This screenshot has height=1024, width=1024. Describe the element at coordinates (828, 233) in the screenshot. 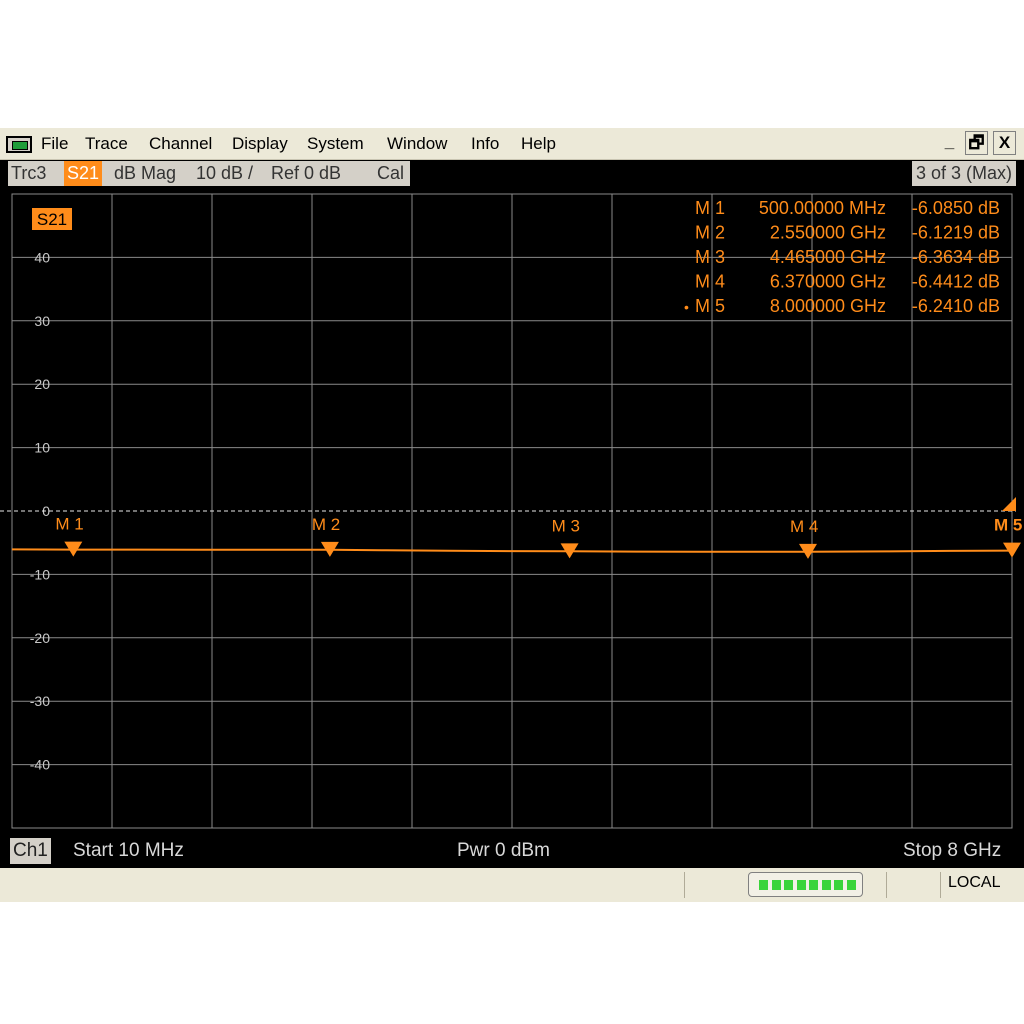

I see `marker-table-frequency: 2.550000 GHz` at that location.